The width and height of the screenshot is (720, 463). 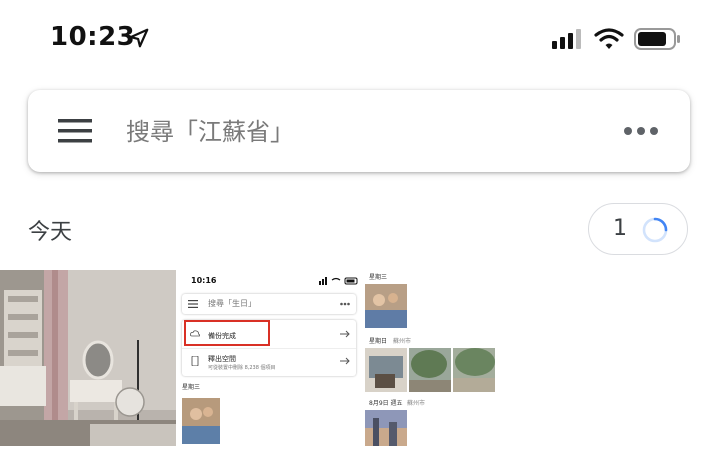 I want to click on location-arrow-icon, so click(x=139, y=38).